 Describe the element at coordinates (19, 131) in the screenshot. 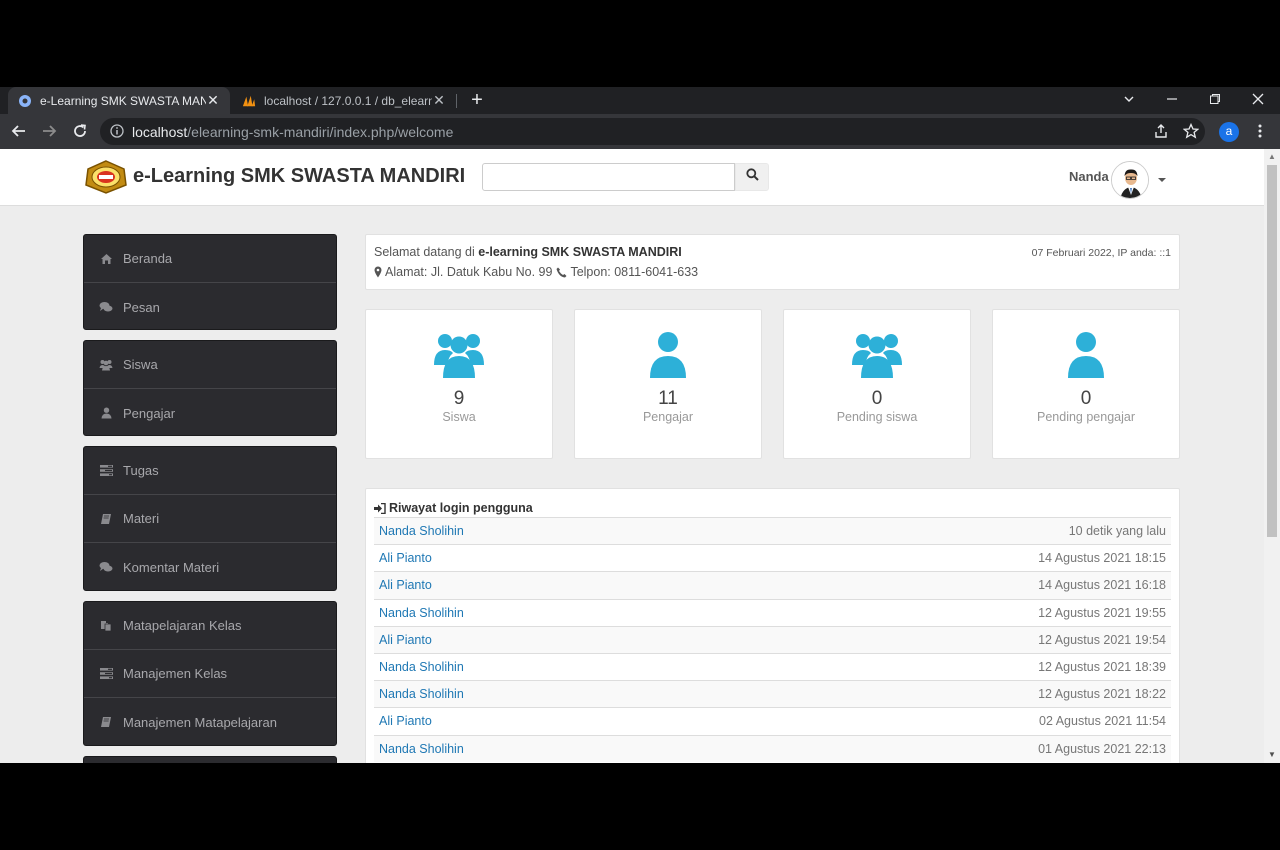

I see `back-icon` at that location.